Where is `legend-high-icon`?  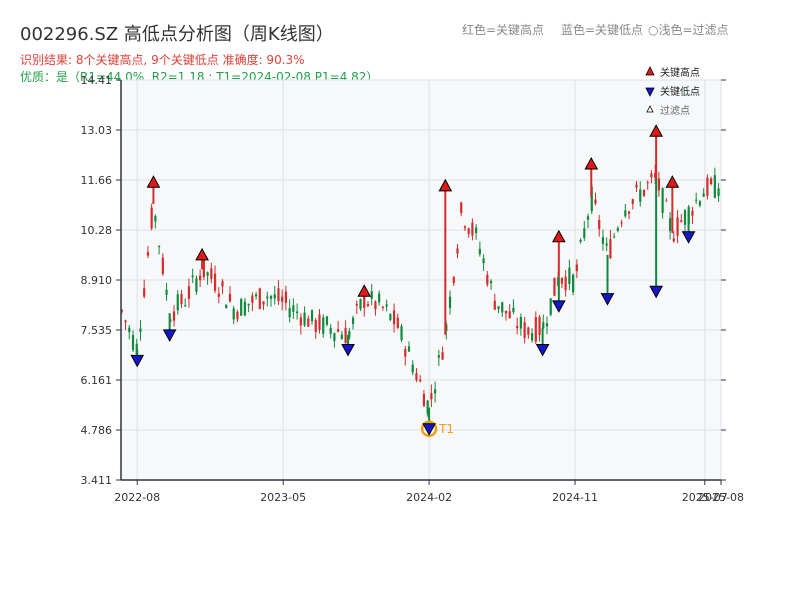
legend-high-icon is located at coordinates (650, 71).